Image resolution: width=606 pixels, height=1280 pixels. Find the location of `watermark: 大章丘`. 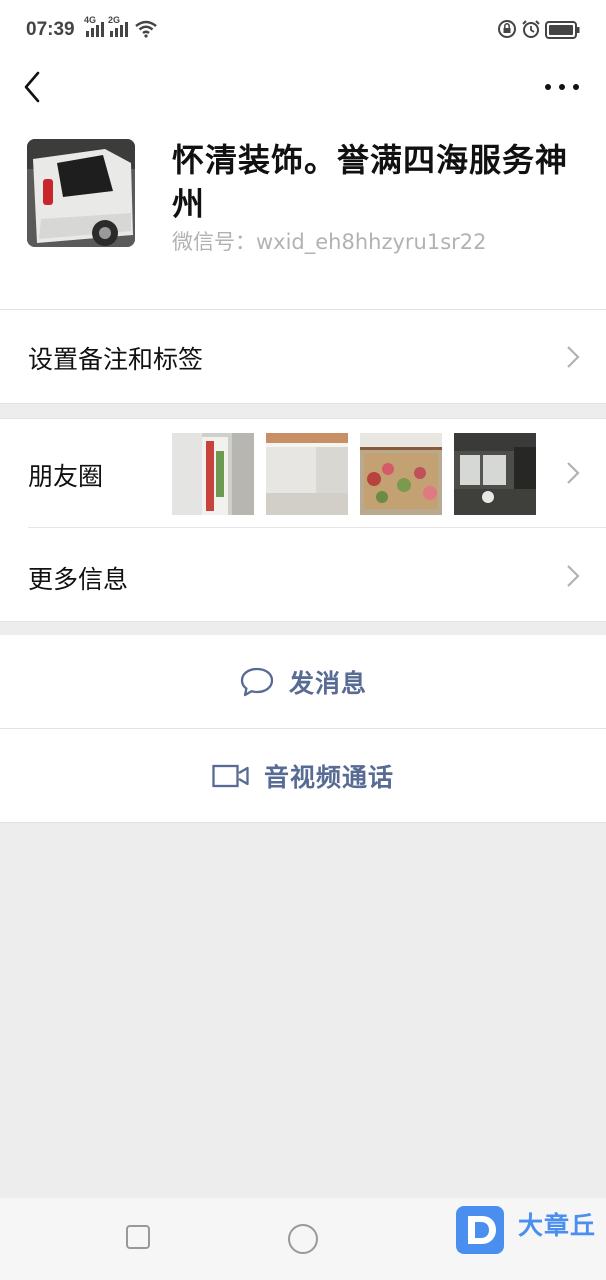

watermark: 大章丘 is located at coordinates (531, 1236).